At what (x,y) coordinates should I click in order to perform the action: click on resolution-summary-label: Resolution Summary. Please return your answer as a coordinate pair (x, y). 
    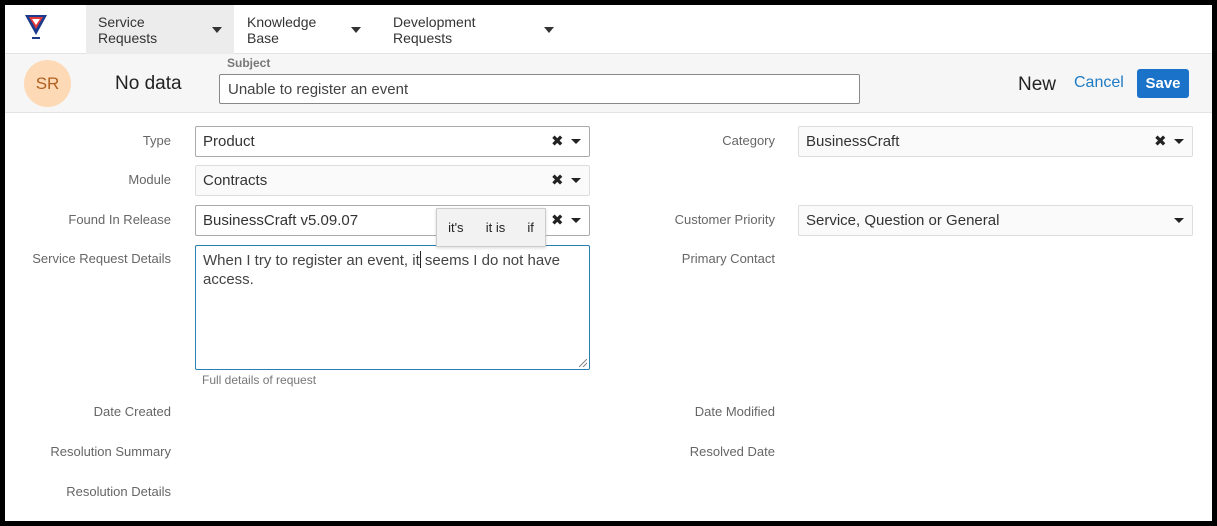
    Looking at the image, I should click on (110, 451).